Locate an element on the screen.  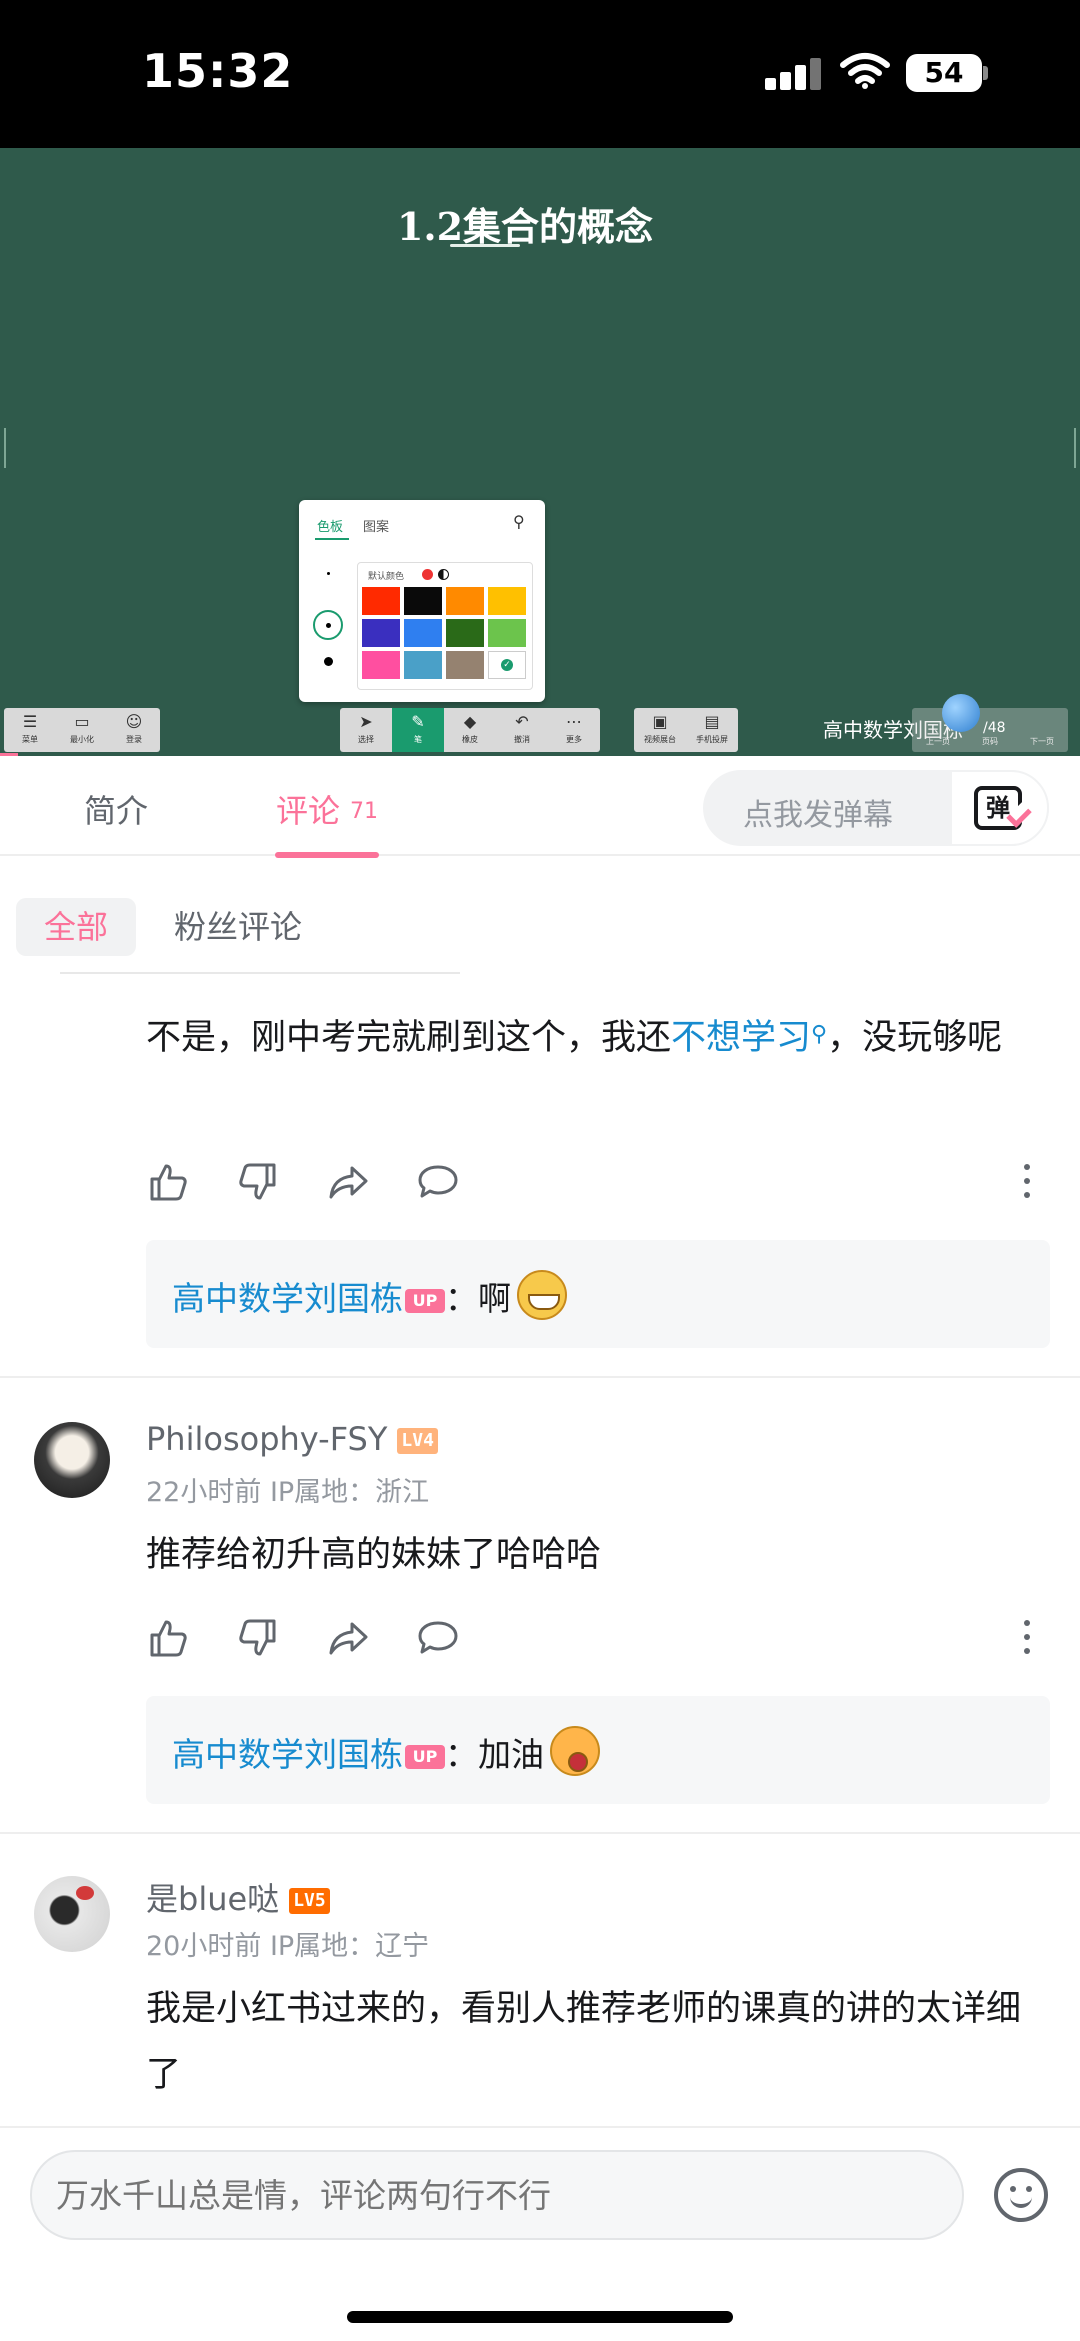
video-tool-button: ✎ 笔 is located at coordinates (418, 730).